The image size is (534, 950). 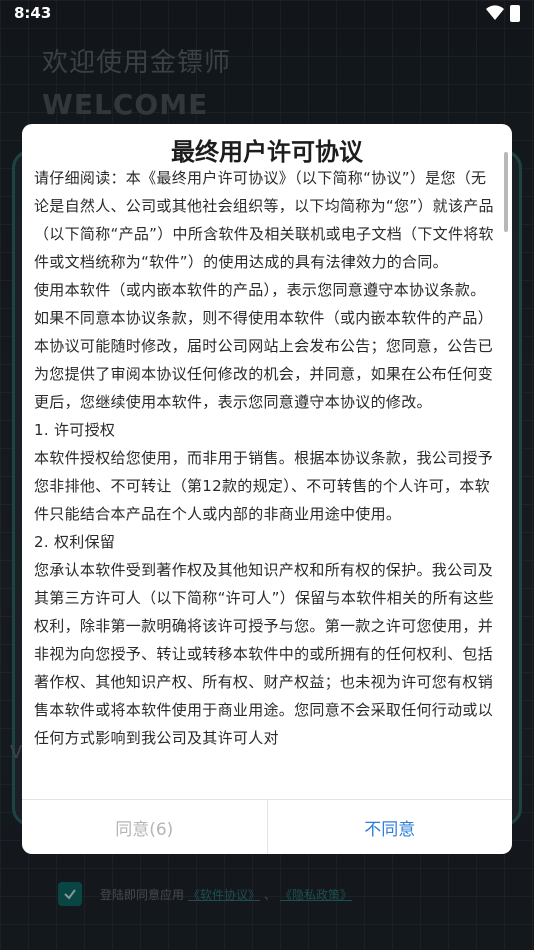 I want to click on agree-button: 同意(6), so click(x=145, y=827).